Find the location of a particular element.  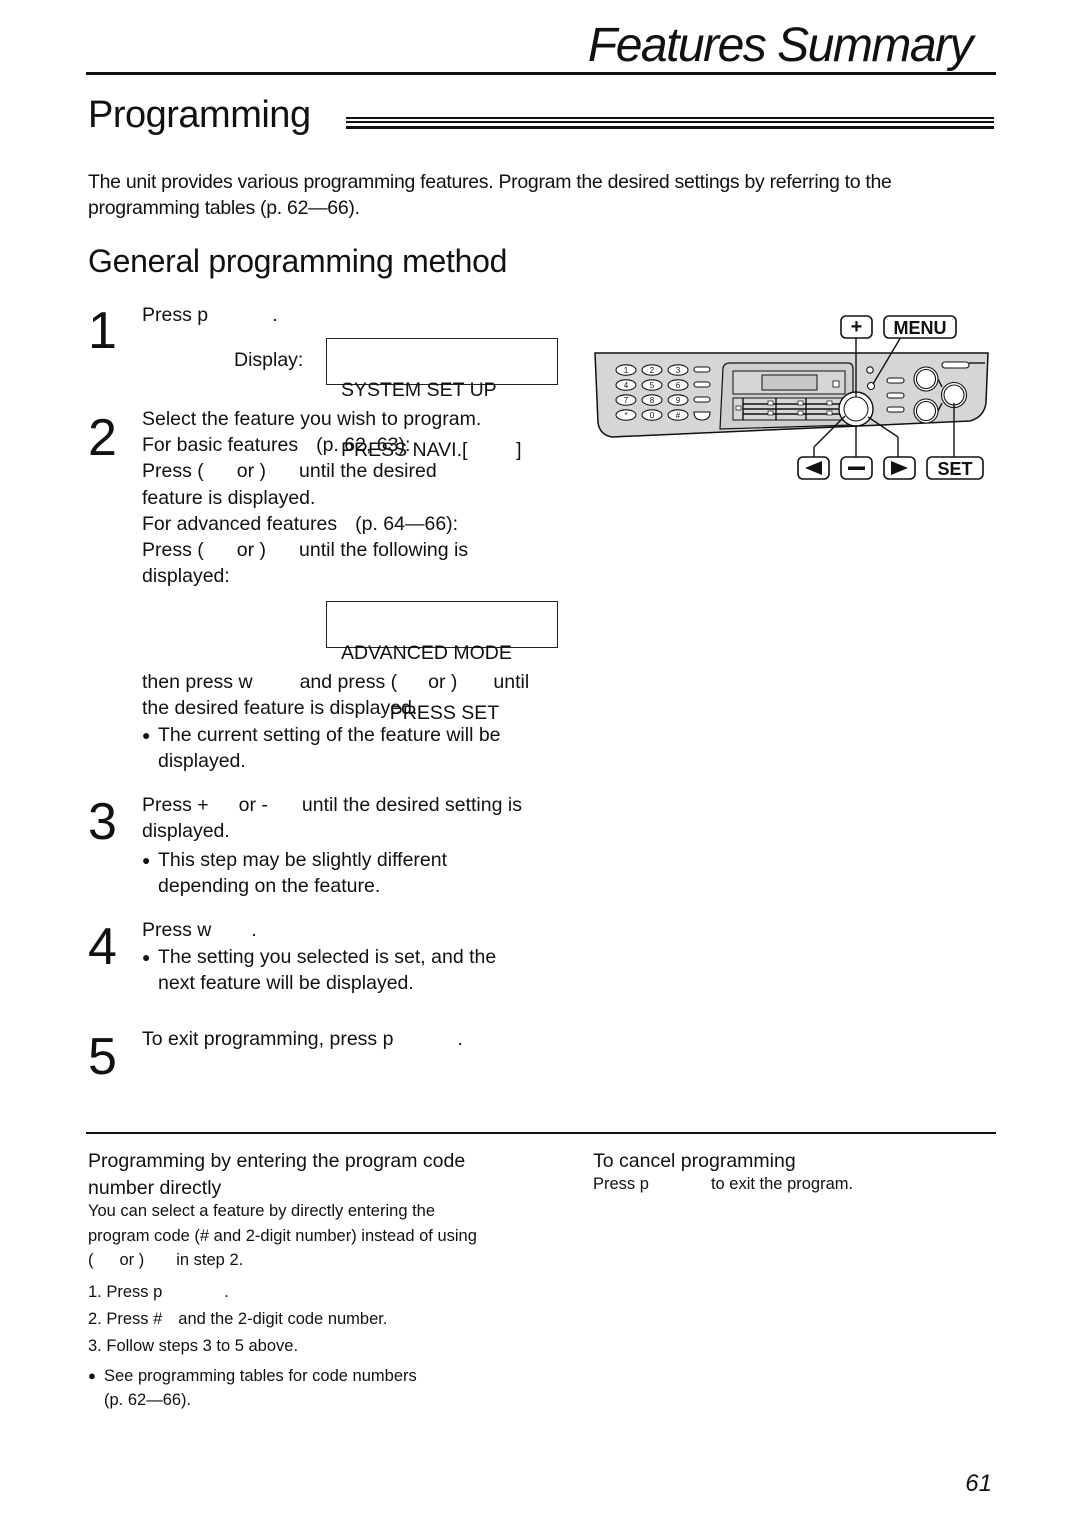

keypad-key-label: 5 is located at coordinates (652, 385).